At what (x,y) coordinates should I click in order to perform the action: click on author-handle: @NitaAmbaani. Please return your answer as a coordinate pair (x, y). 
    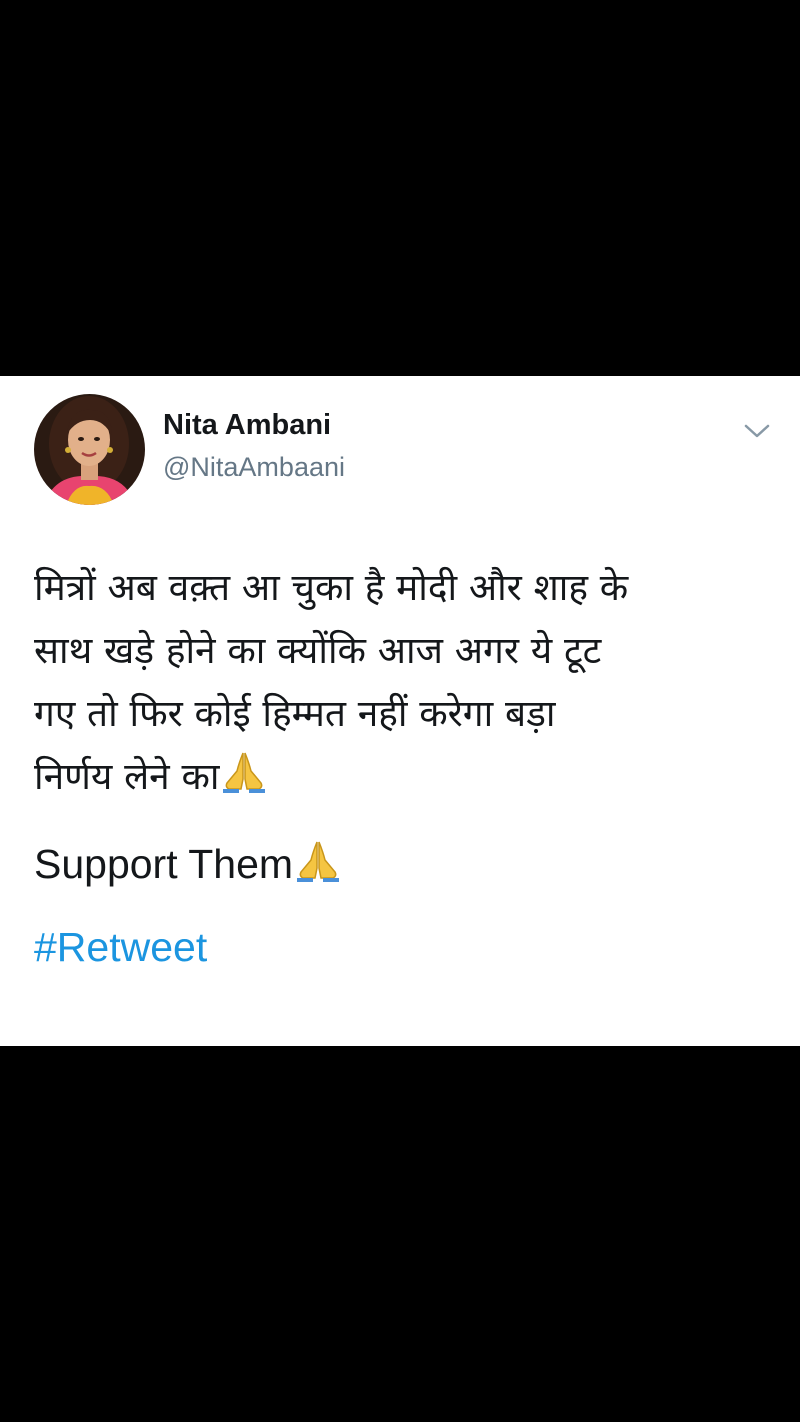
    Looking at the image, I should click on (254, 467).